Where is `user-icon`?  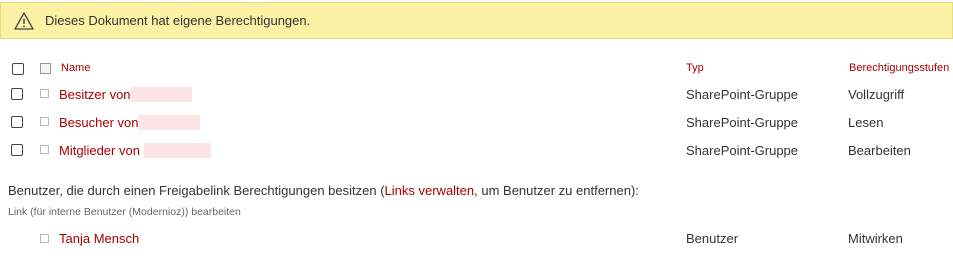 user-icon is located at coordinates (44, 238).